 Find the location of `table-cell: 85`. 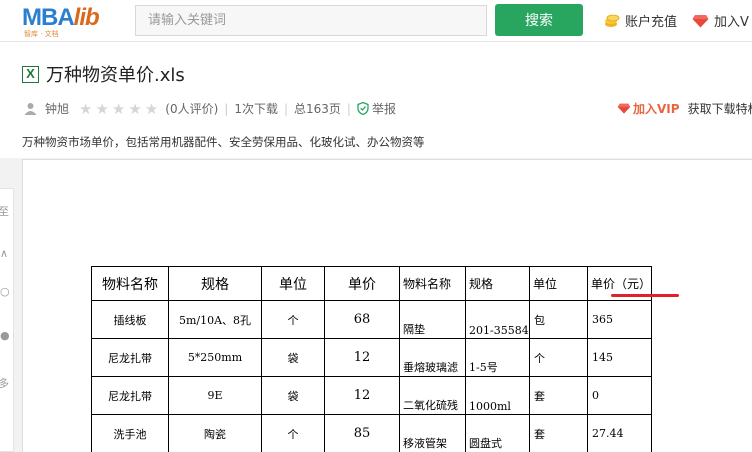

table-cell: 85 is located at coordinates (362, 433).